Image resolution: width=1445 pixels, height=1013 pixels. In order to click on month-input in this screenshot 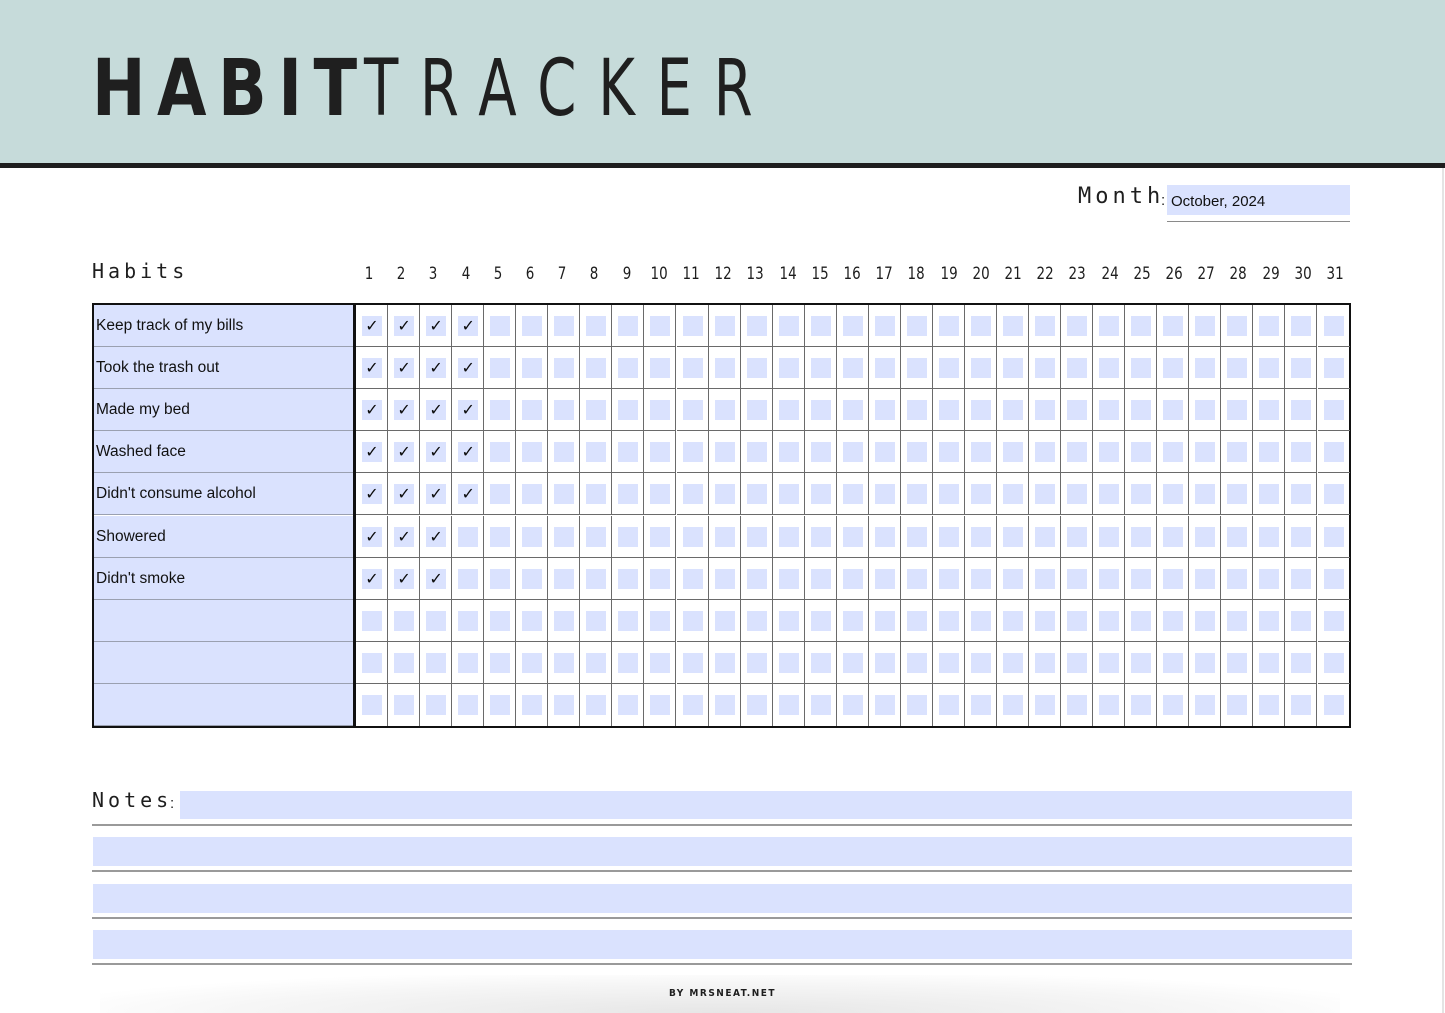, I will do `click(1258, 200)`.